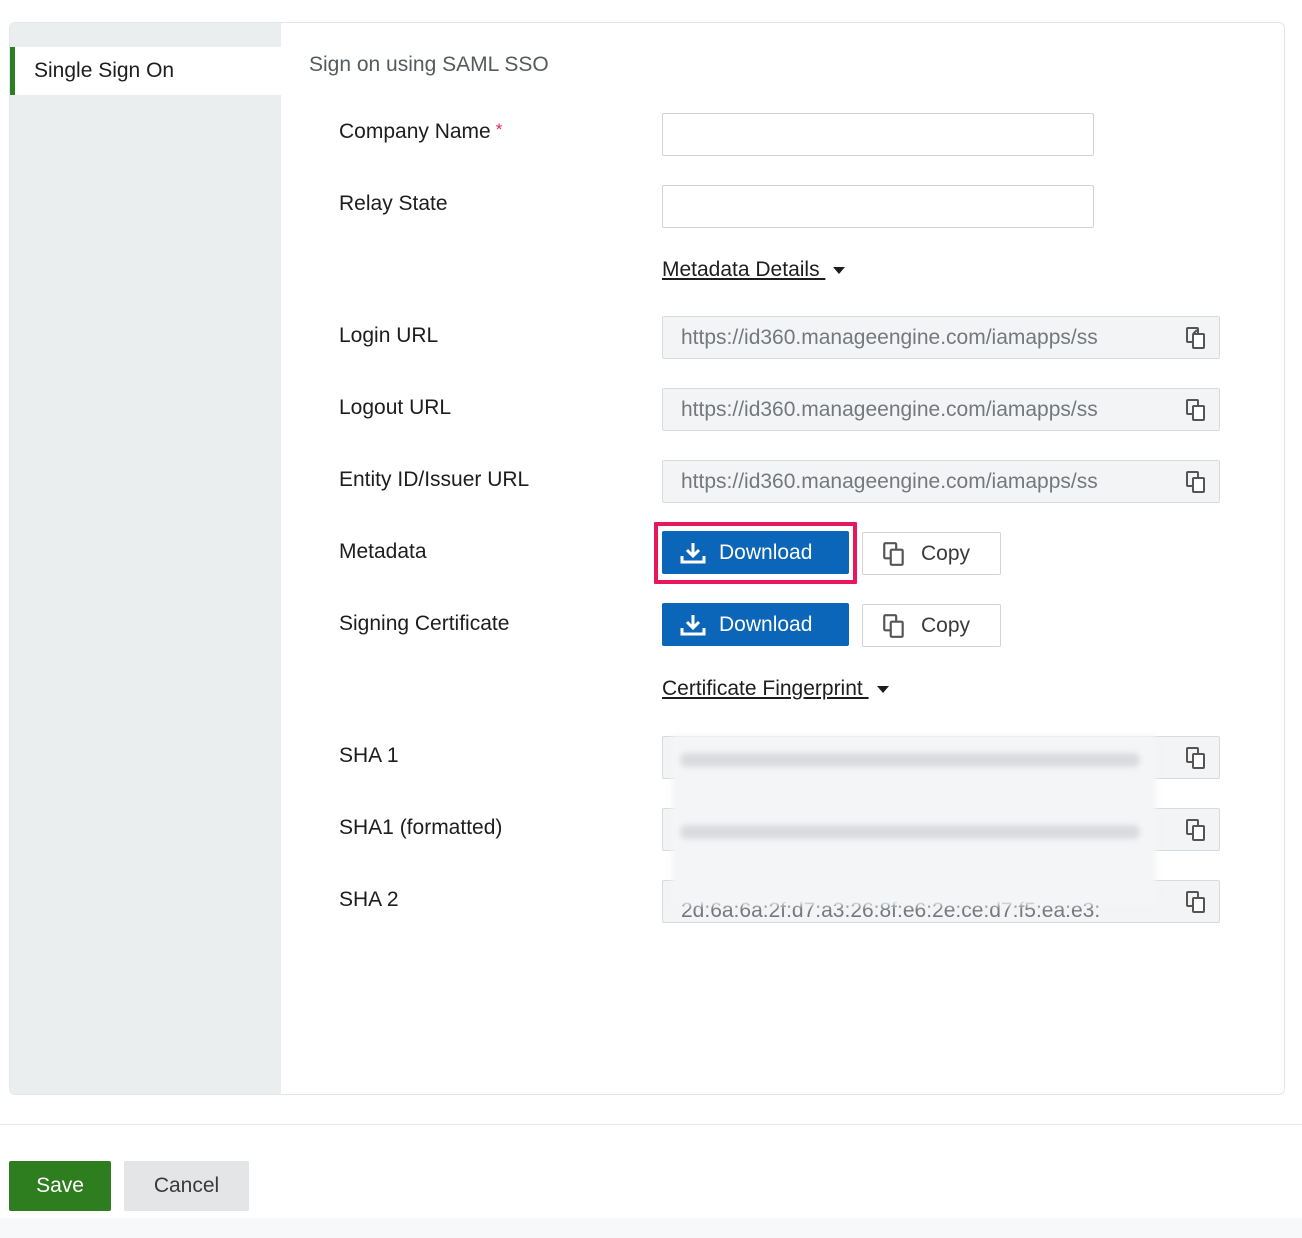 The height and width of the screenshot is (1238, 1302). I want to click on metadata-copy-button: Copy, so click(931, 553).